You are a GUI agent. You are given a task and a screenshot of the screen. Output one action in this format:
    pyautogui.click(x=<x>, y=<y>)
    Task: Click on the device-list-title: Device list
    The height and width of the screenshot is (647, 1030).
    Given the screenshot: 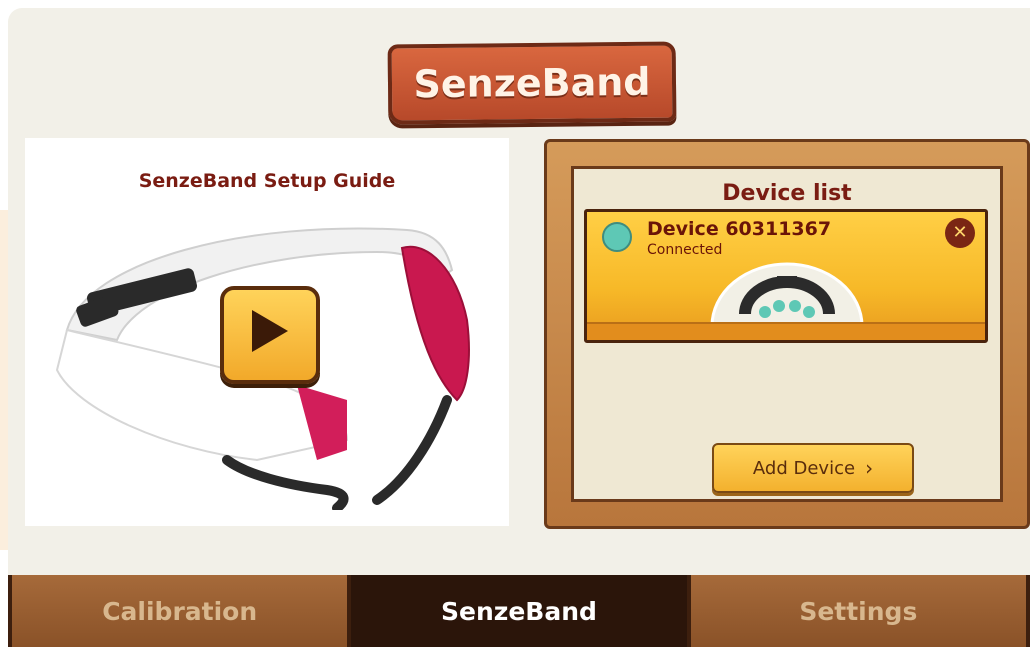 What is the action you would take?
    pyautogui.click(x=787, y=193)
    